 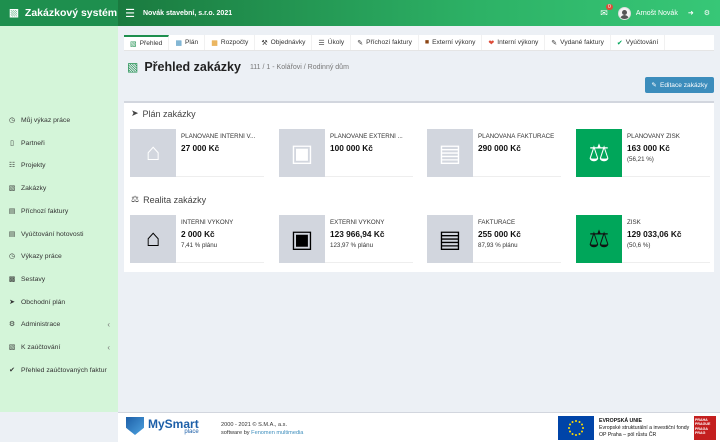 I want to click on sidebar-item-label: Obchodní plán, so click(x=43, y=302).